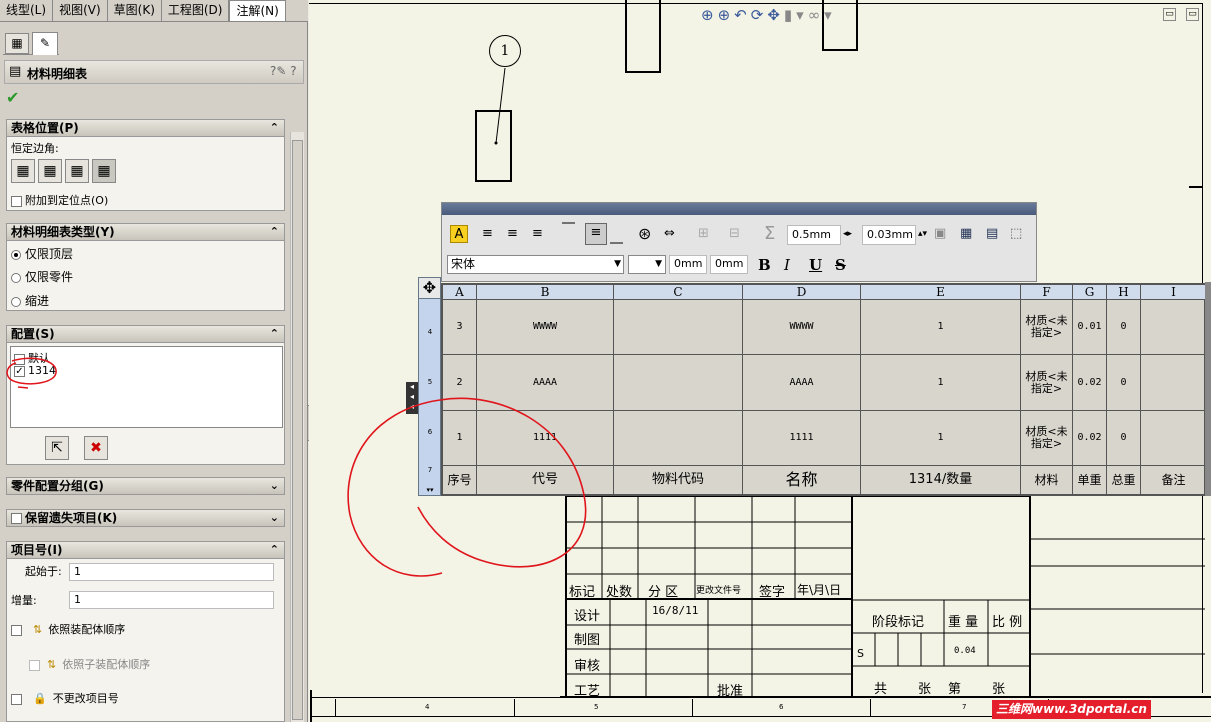 Image resolution: width=1211 pixels, height=722 pixels. I want to click on anchor-bottom-left-button: ▦, so click(77, 171).